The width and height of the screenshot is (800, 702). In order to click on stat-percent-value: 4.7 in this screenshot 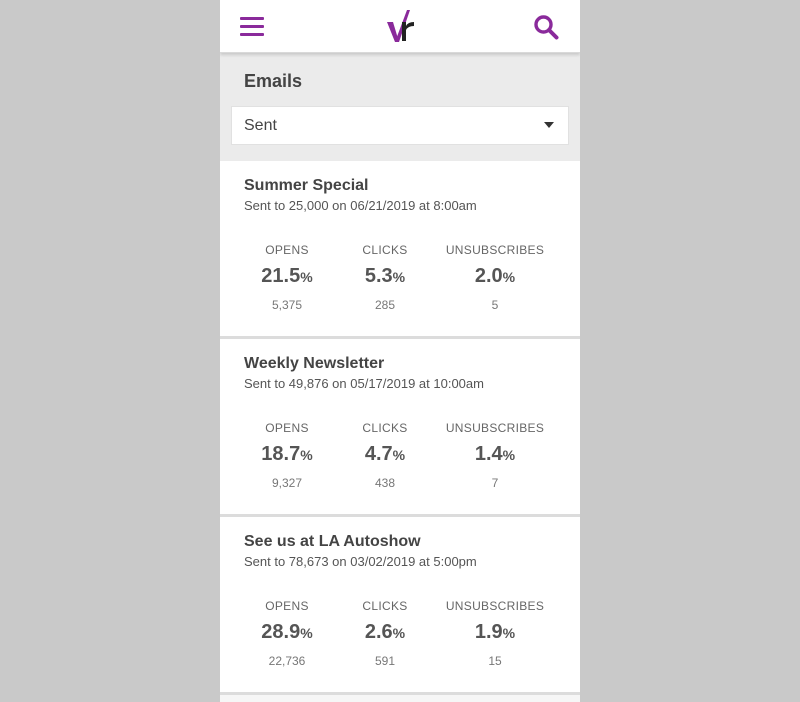, I will do `click(378, 454)`.